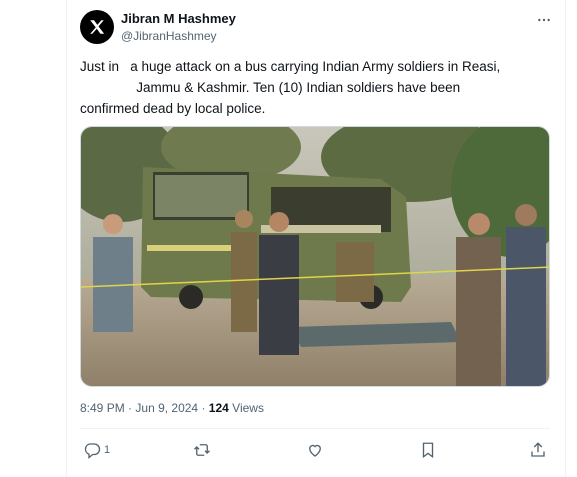 This screenshot has height=477, width=577. I want to click on tweet-meta: 8:49 PM · Jun 9, 2024 · 124 Views, so click(172, 408).